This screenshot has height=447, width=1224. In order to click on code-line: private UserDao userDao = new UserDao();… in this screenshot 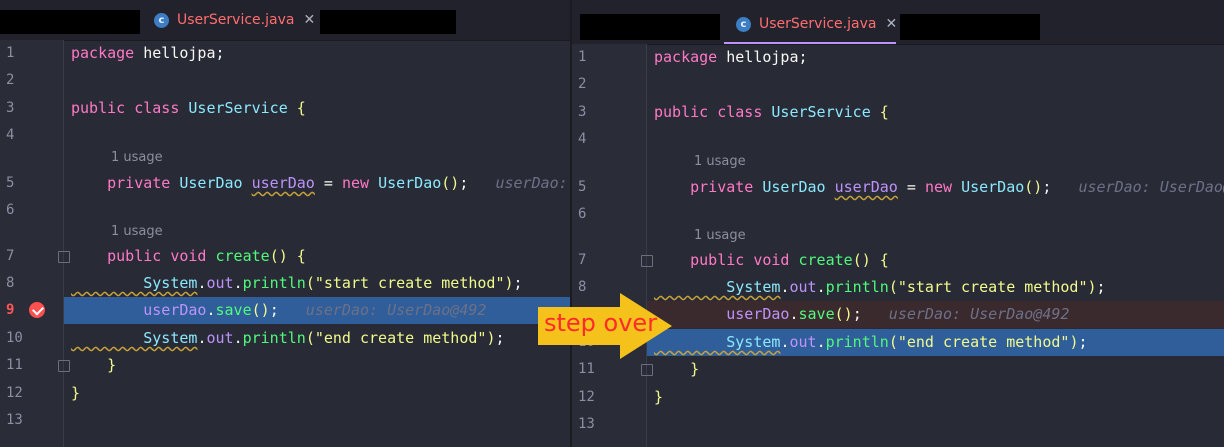, I will do `click(939, 187)`.